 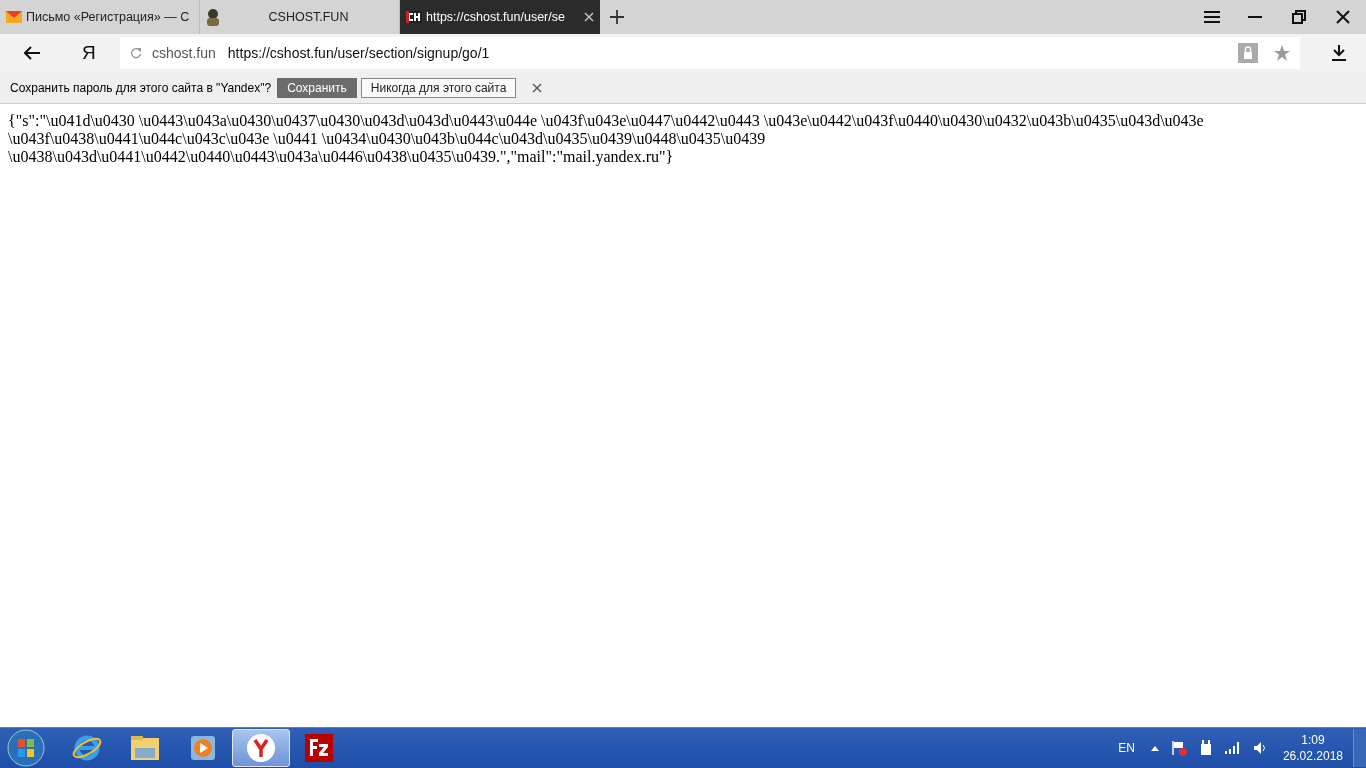 What do you see at coordinates (1232, 748) in the screenshot?
I see `signal-bars-icon` at bounding box center [1232, 748].